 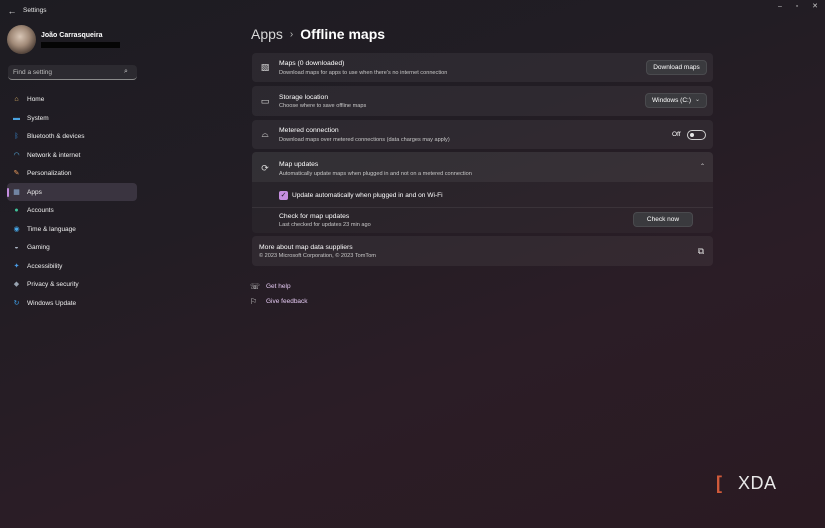 I want to click on meter-icon: ⌓, so click(x=265, y=134).